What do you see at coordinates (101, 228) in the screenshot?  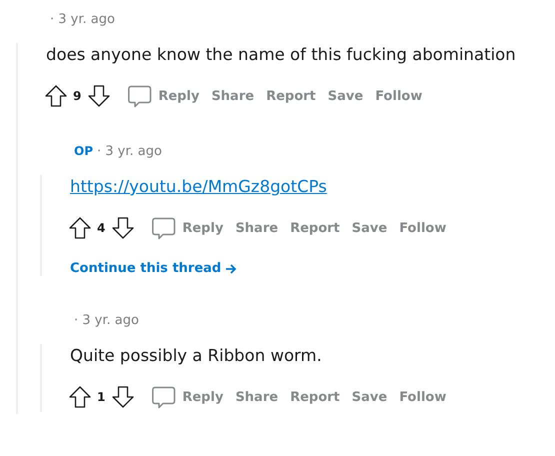 I see `vote-count: 4` at bounding box center [101, 228].